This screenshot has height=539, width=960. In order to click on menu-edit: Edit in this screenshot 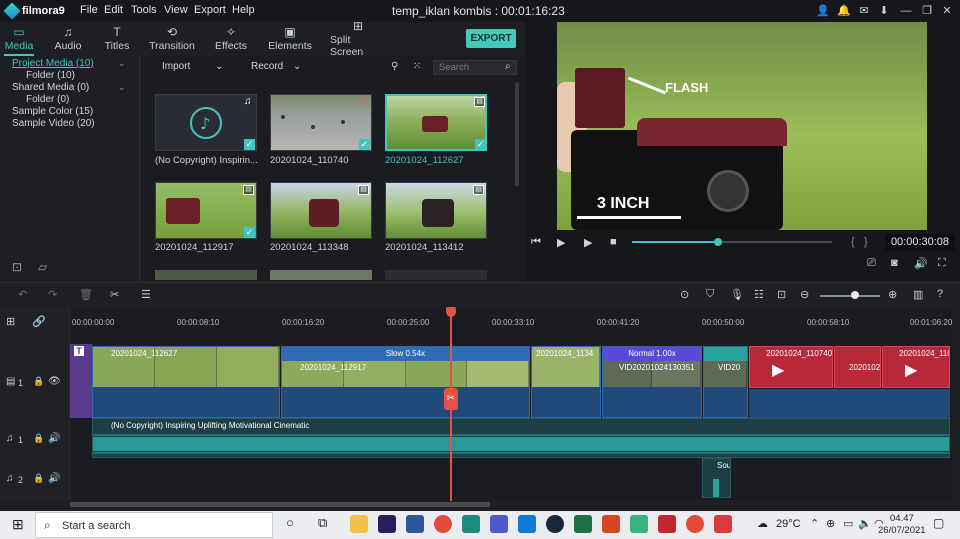, I will do `click(113, 10)`.